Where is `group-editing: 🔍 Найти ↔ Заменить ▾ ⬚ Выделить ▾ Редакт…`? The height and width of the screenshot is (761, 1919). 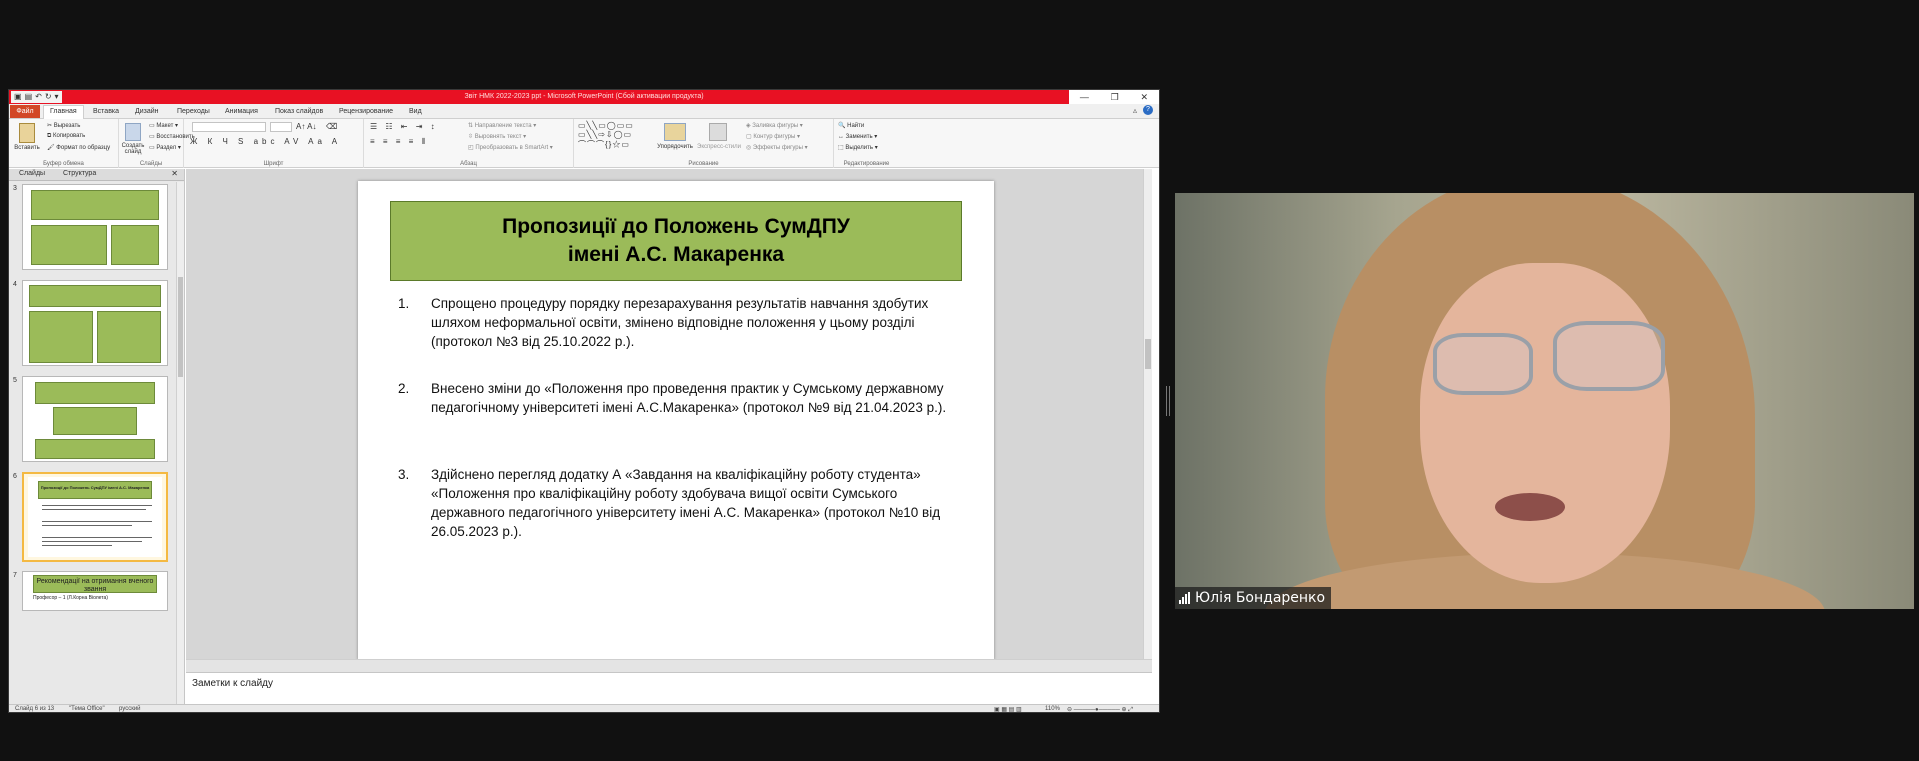 group-editing: 🔍 Найти ↔ Заменить ▾ ⬚ Выделить ▾ Редакт… is located at coordinates (866, 143).